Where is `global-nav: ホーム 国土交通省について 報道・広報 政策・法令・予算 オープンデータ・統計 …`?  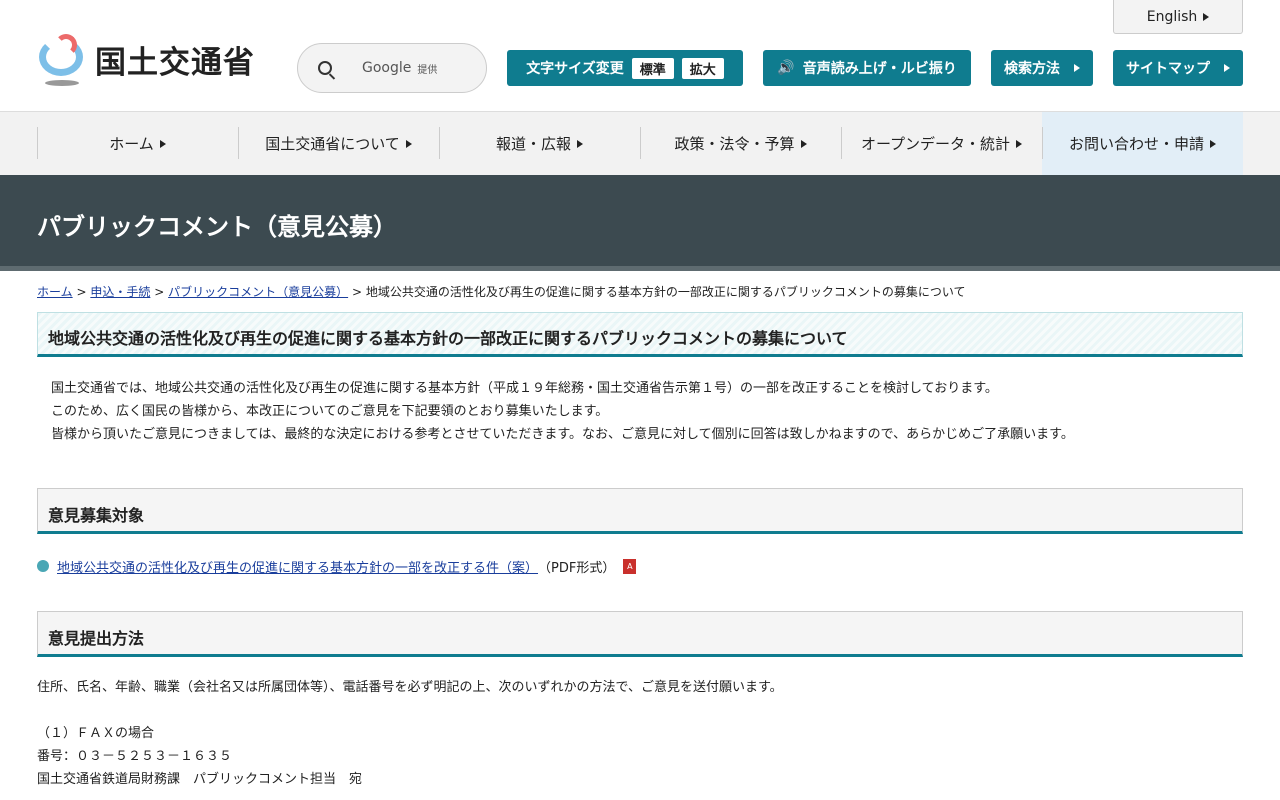
global-nav: ホーム 国土交通省について 報道・広報 政策・法令・予算 オープンデータ・統計 … is located at coordinates (640, 143).